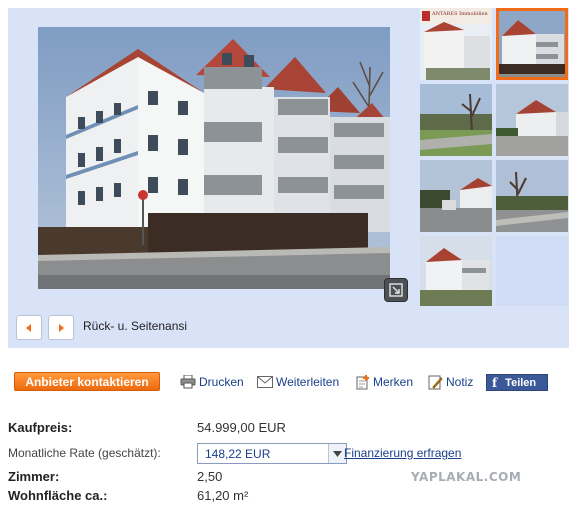 This screenshot has width=574, height=506. I want to click on financing-request-link: Finanzierung erfragen, so click(402, 453).